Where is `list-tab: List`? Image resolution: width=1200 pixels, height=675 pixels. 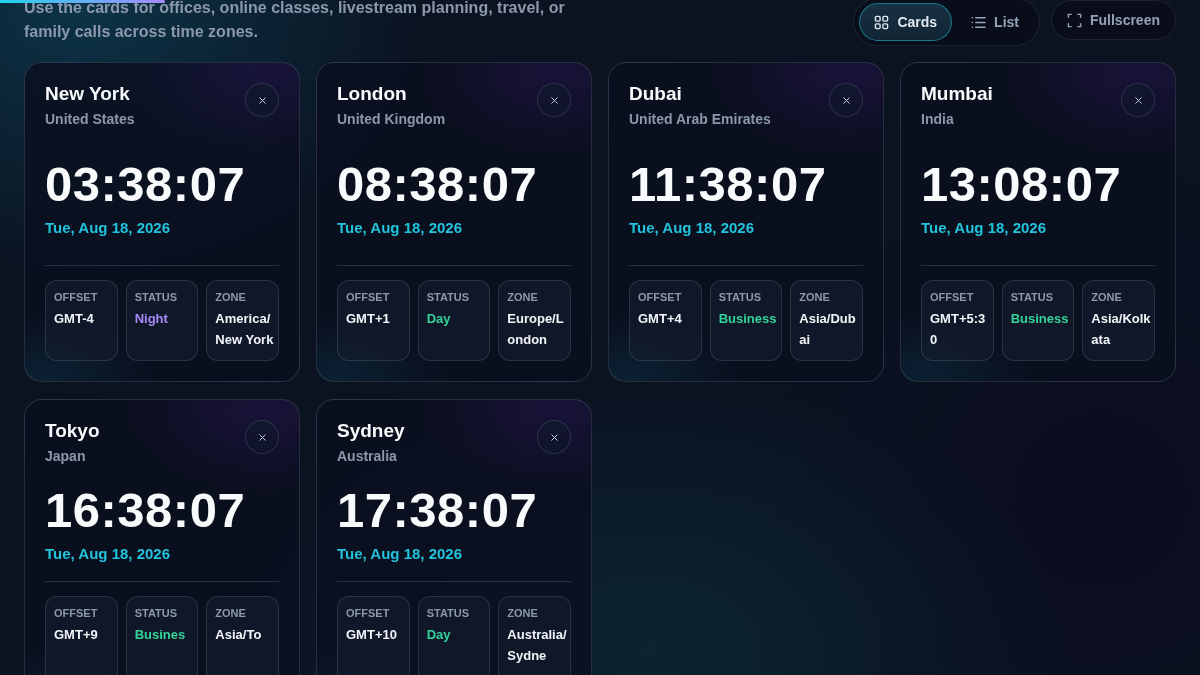
list-tab: List is located at coordinates (995, 22).